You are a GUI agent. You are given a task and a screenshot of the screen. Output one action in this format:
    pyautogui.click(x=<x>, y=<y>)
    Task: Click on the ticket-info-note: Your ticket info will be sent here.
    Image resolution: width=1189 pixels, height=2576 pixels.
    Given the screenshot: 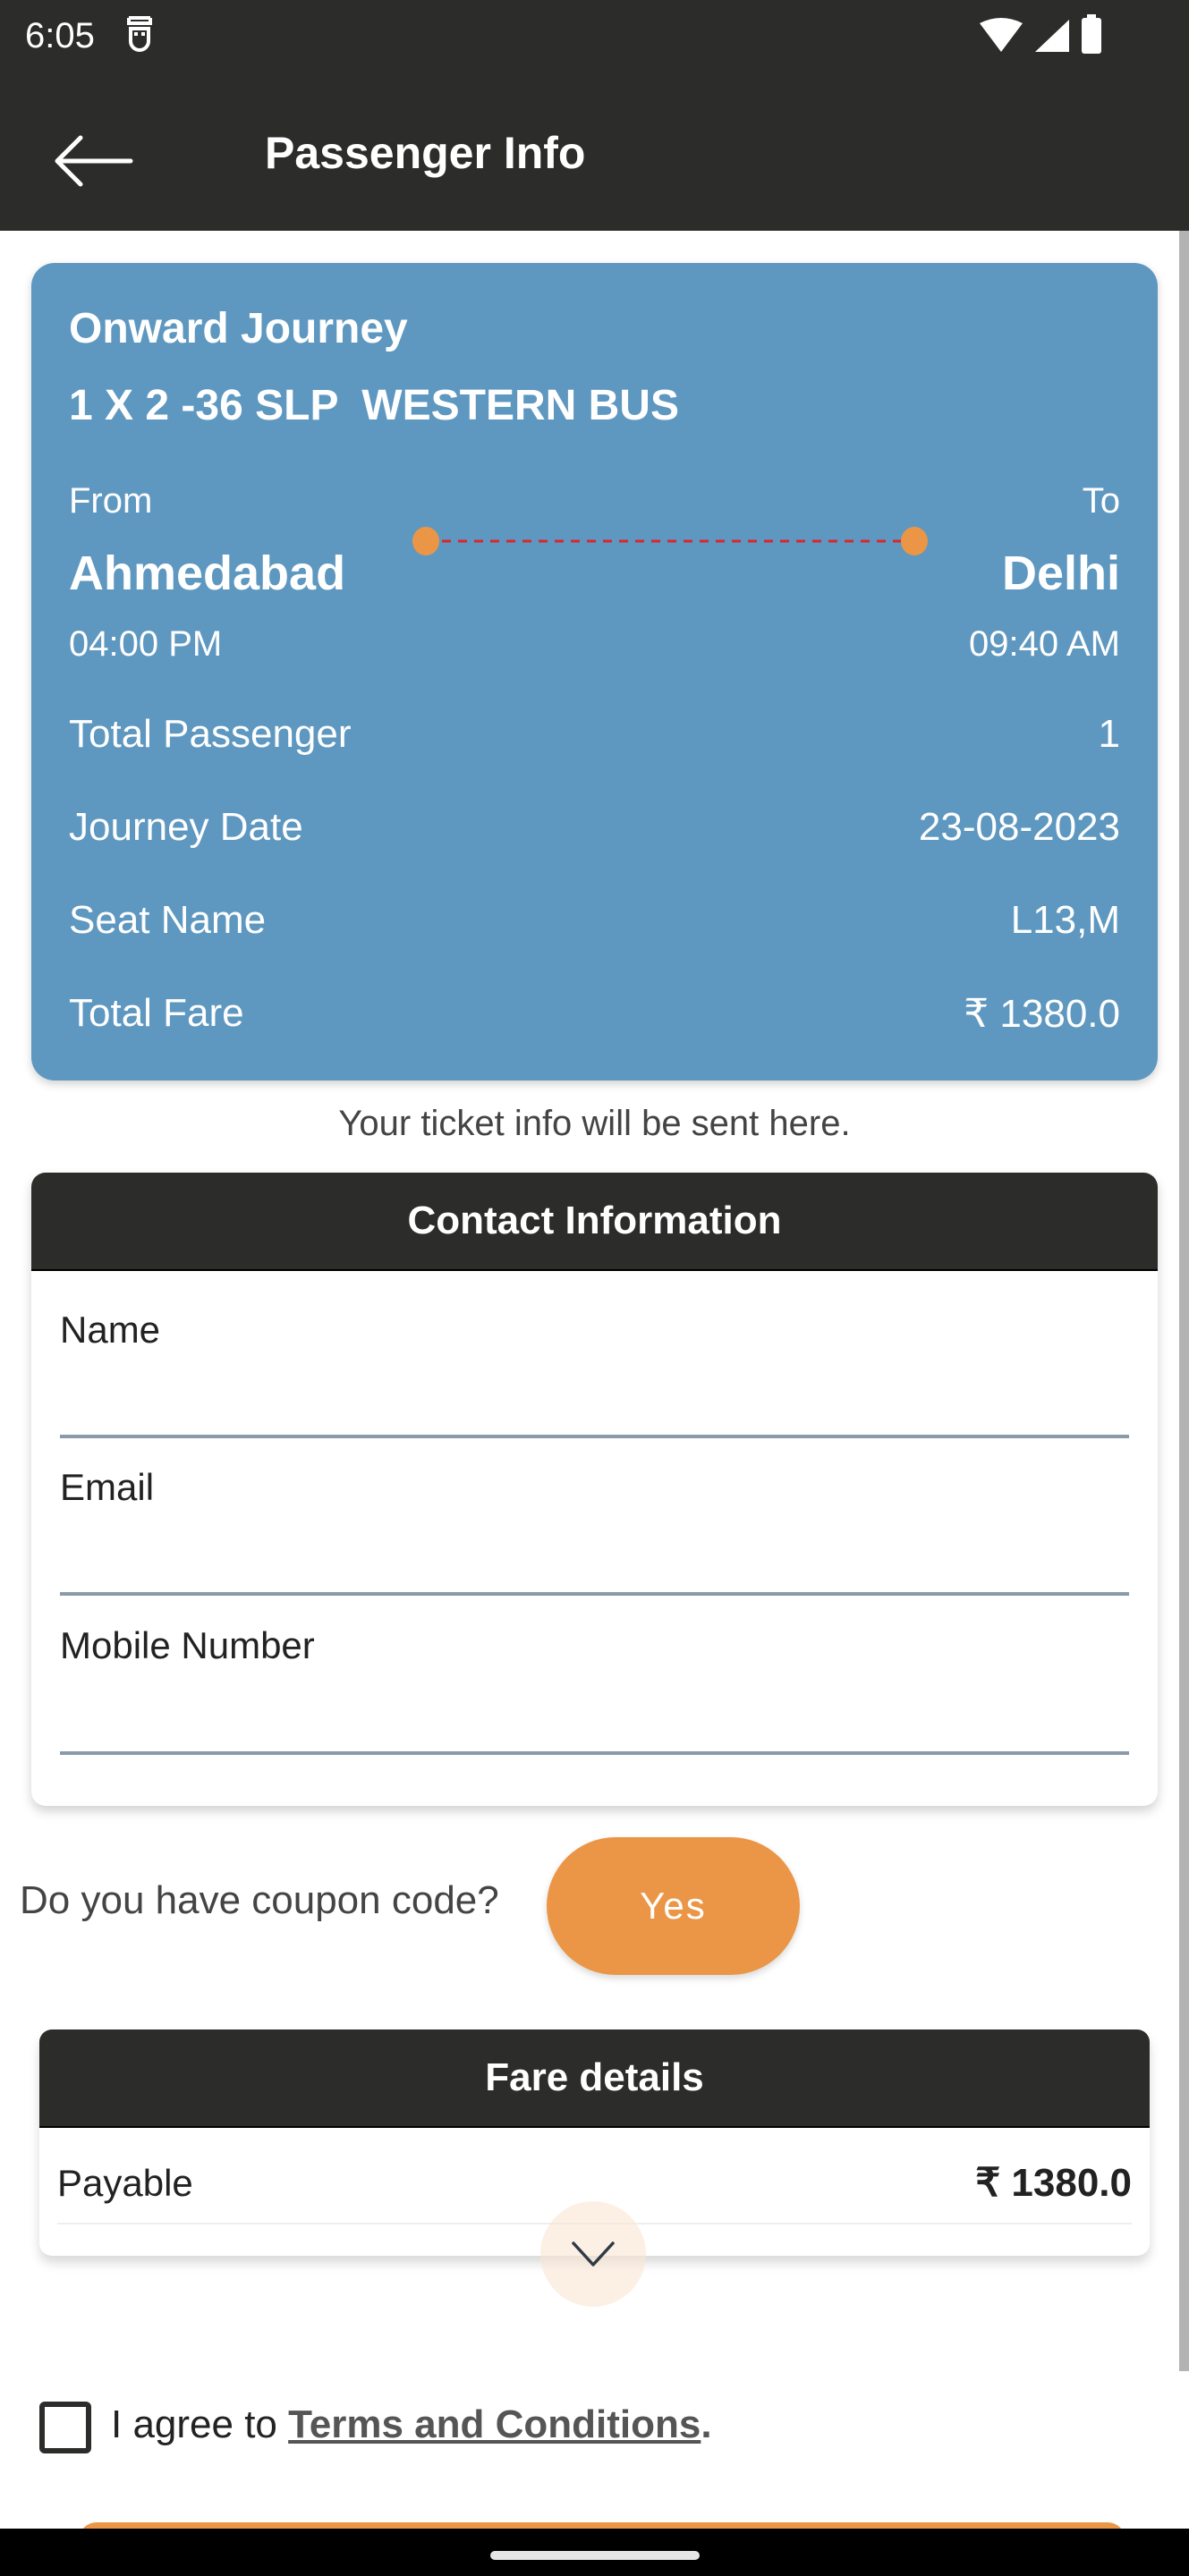 What is the action you would take?
    pyautogui.click(x=594, y=1123)
    